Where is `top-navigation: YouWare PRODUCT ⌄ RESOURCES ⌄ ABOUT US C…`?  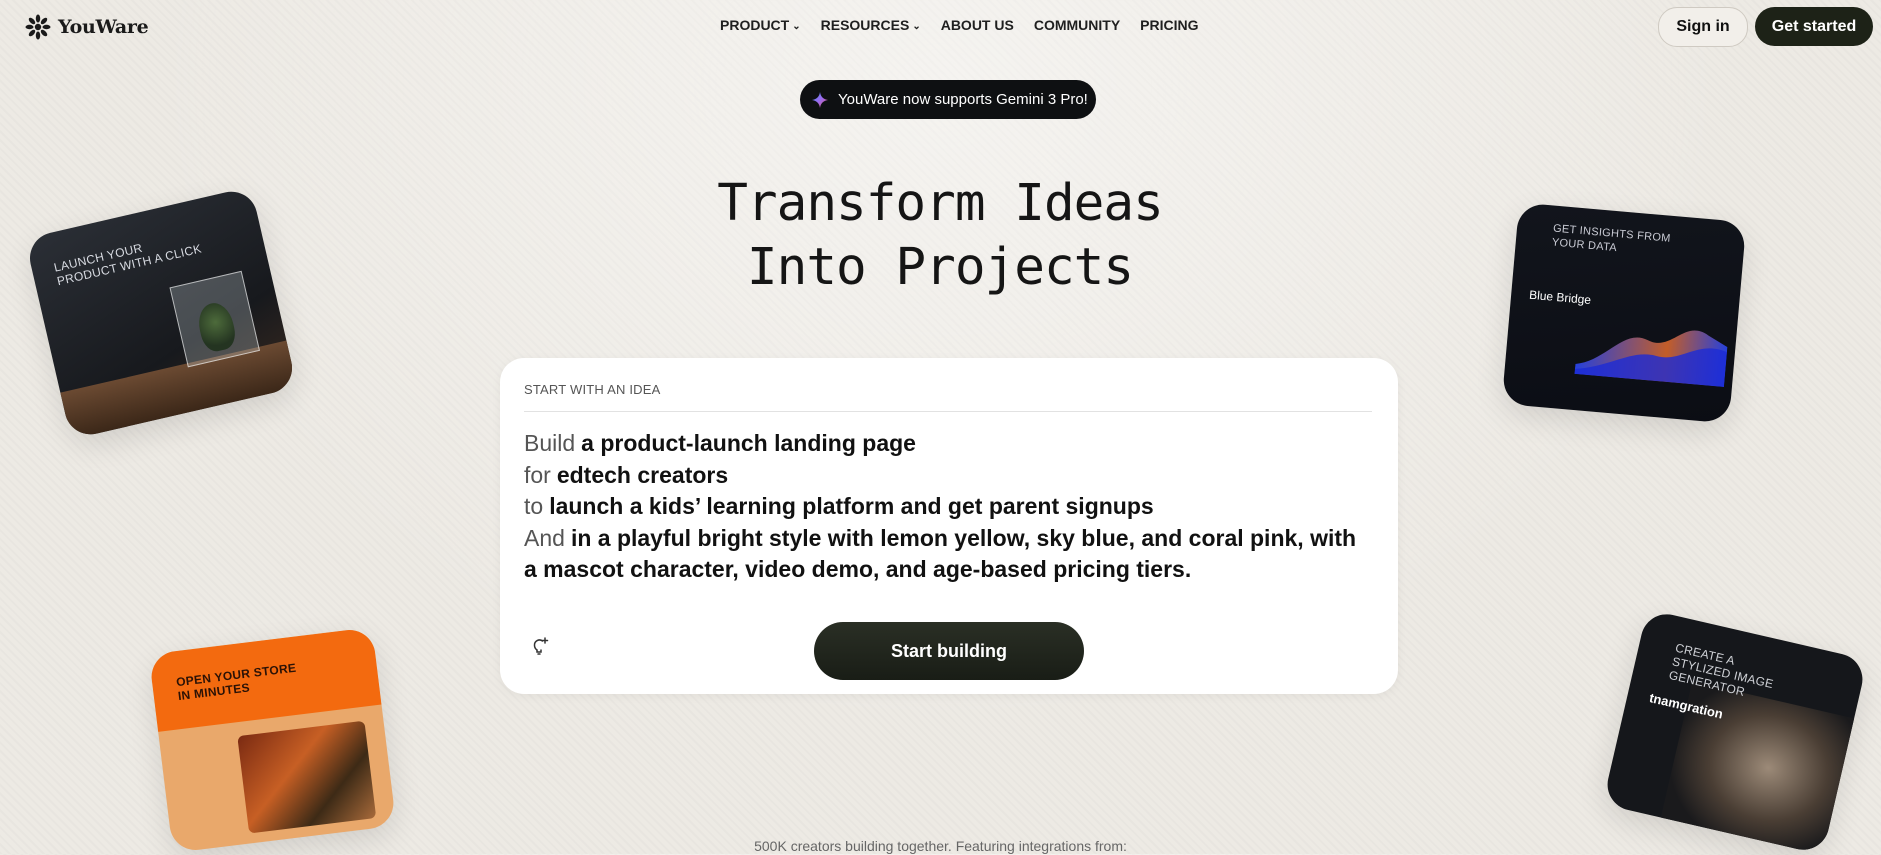
top-navigation: YouWare PRODUCT ⌄ RESOURCES ⌄ ABOUT US C… is located at coordinates (940, 26).